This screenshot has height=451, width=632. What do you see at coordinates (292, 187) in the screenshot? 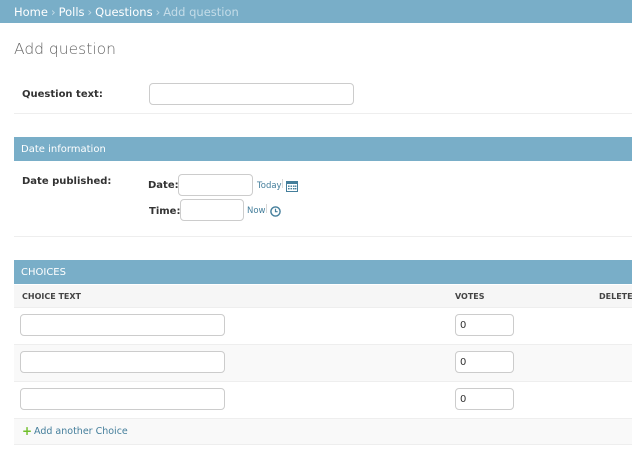
I see `calendar-icon` at bounding box center [292, 187].